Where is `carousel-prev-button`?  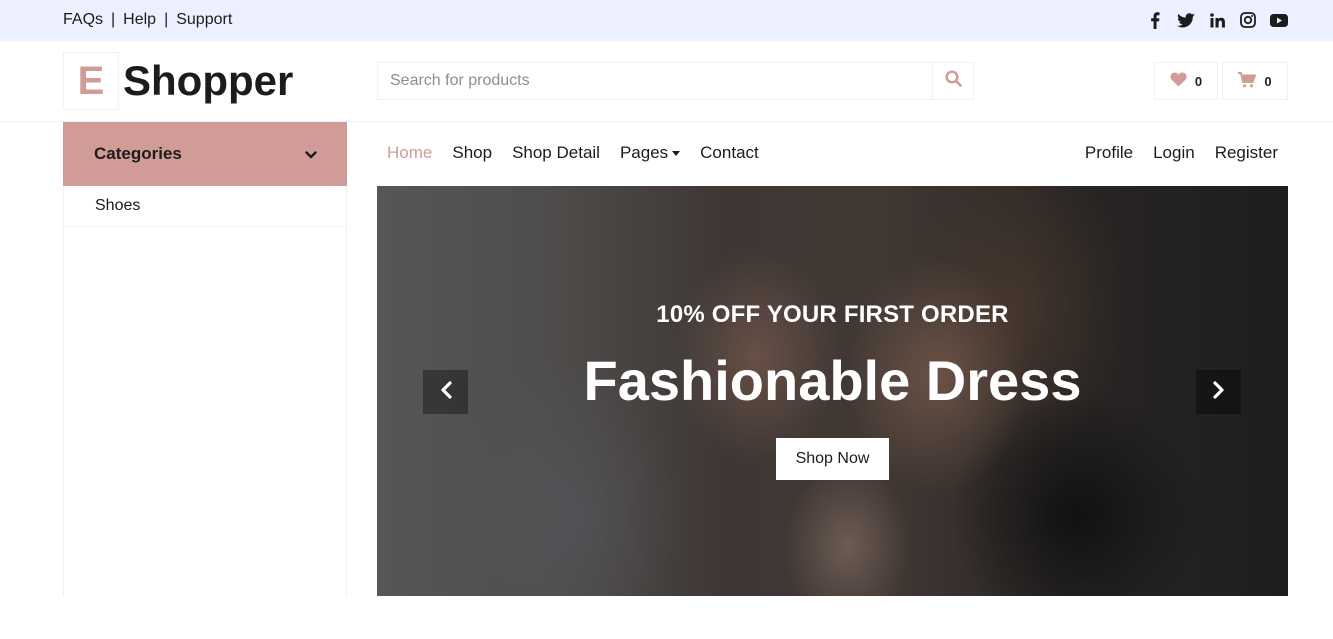
carousel-prev-button is located at coordinates (445, 392).